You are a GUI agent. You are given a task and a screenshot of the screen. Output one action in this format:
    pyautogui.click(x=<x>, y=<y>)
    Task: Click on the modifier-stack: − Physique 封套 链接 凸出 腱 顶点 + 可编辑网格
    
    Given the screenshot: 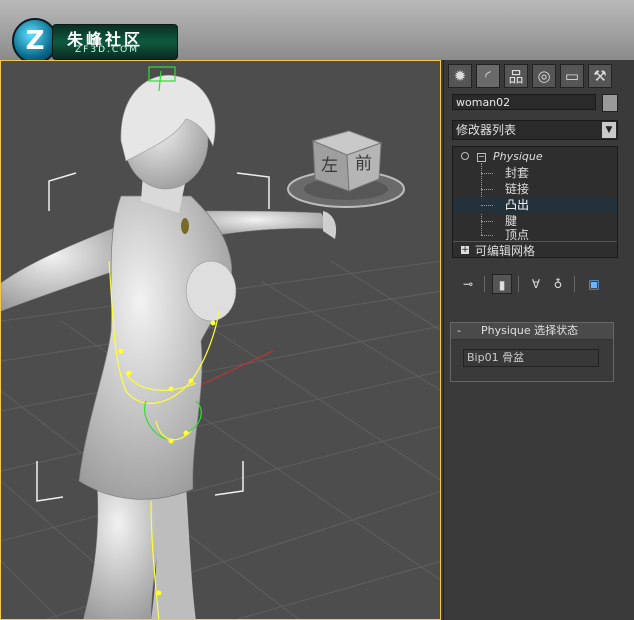 What is the action you would take?
    pyautogui.click(x=535, y=202)
    